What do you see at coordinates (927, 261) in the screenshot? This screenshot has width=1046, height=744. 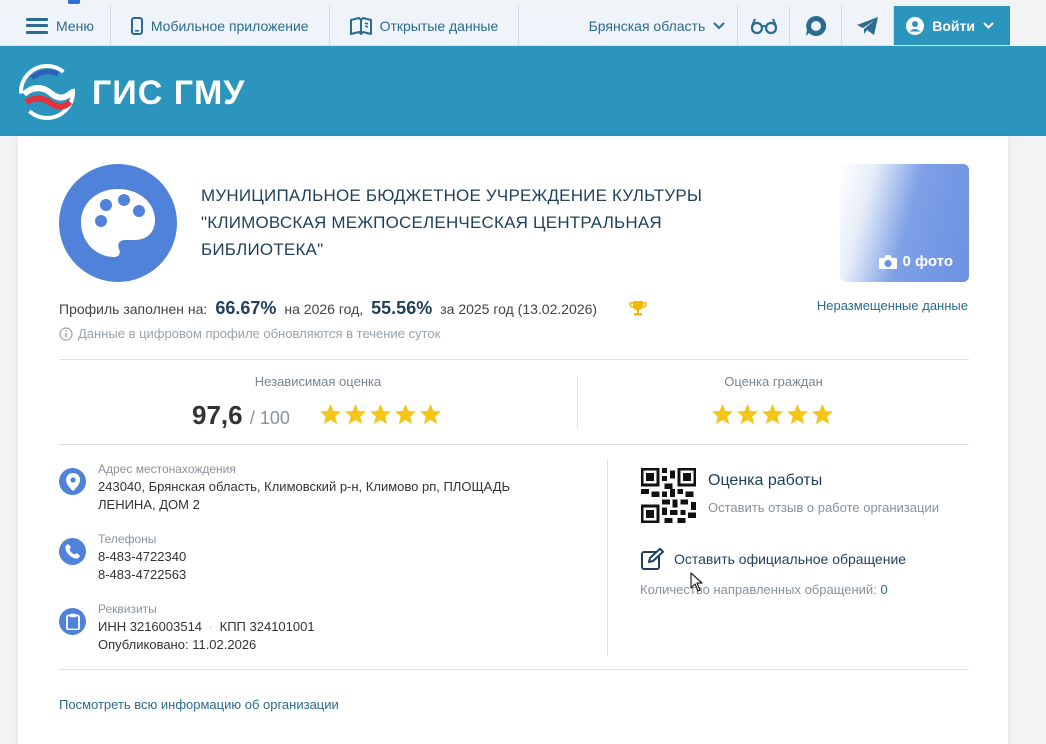 I see `photo-count-label: 0 фото` at bounding box center [927, 261].